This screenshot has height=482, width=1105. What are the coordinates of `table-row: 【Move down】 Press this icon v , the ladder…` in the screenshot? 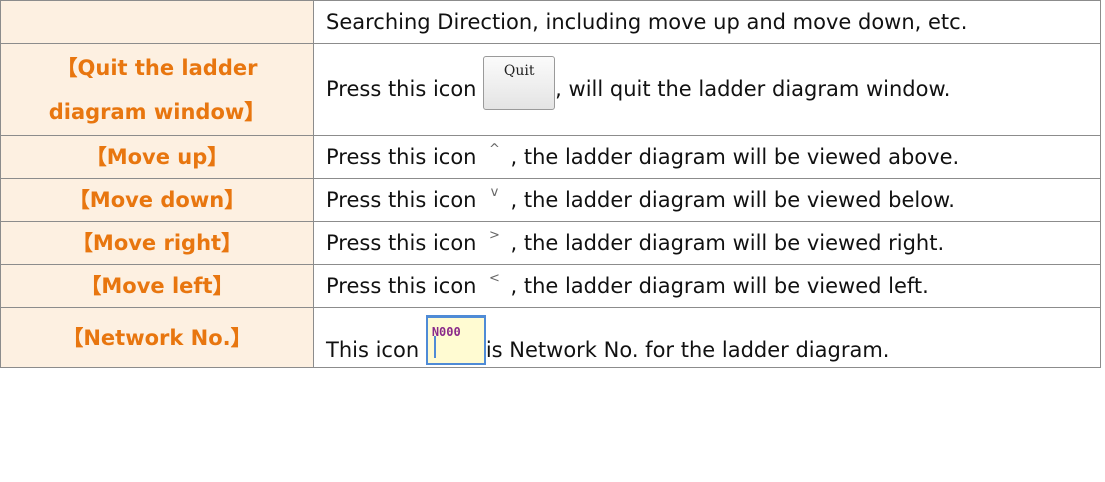 It's located at (550, 200).